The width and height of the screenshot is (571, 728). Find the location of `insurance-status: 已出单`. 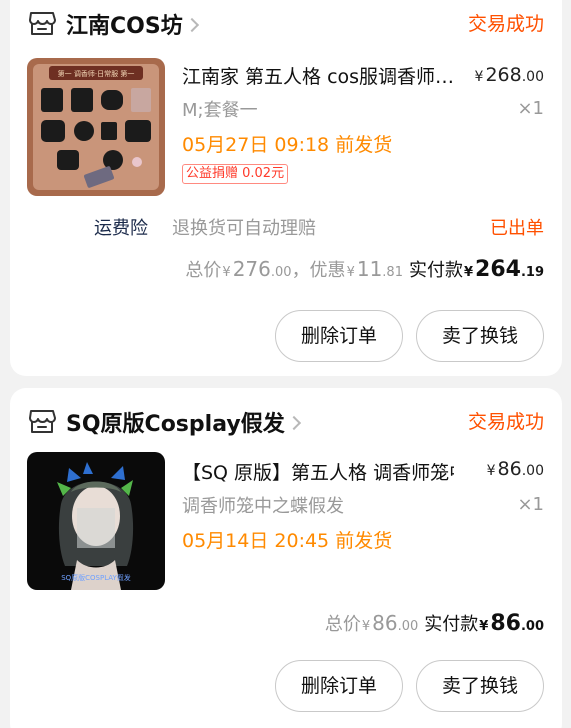

insurance-status: 已出单 is located at coordinates (517, 228).